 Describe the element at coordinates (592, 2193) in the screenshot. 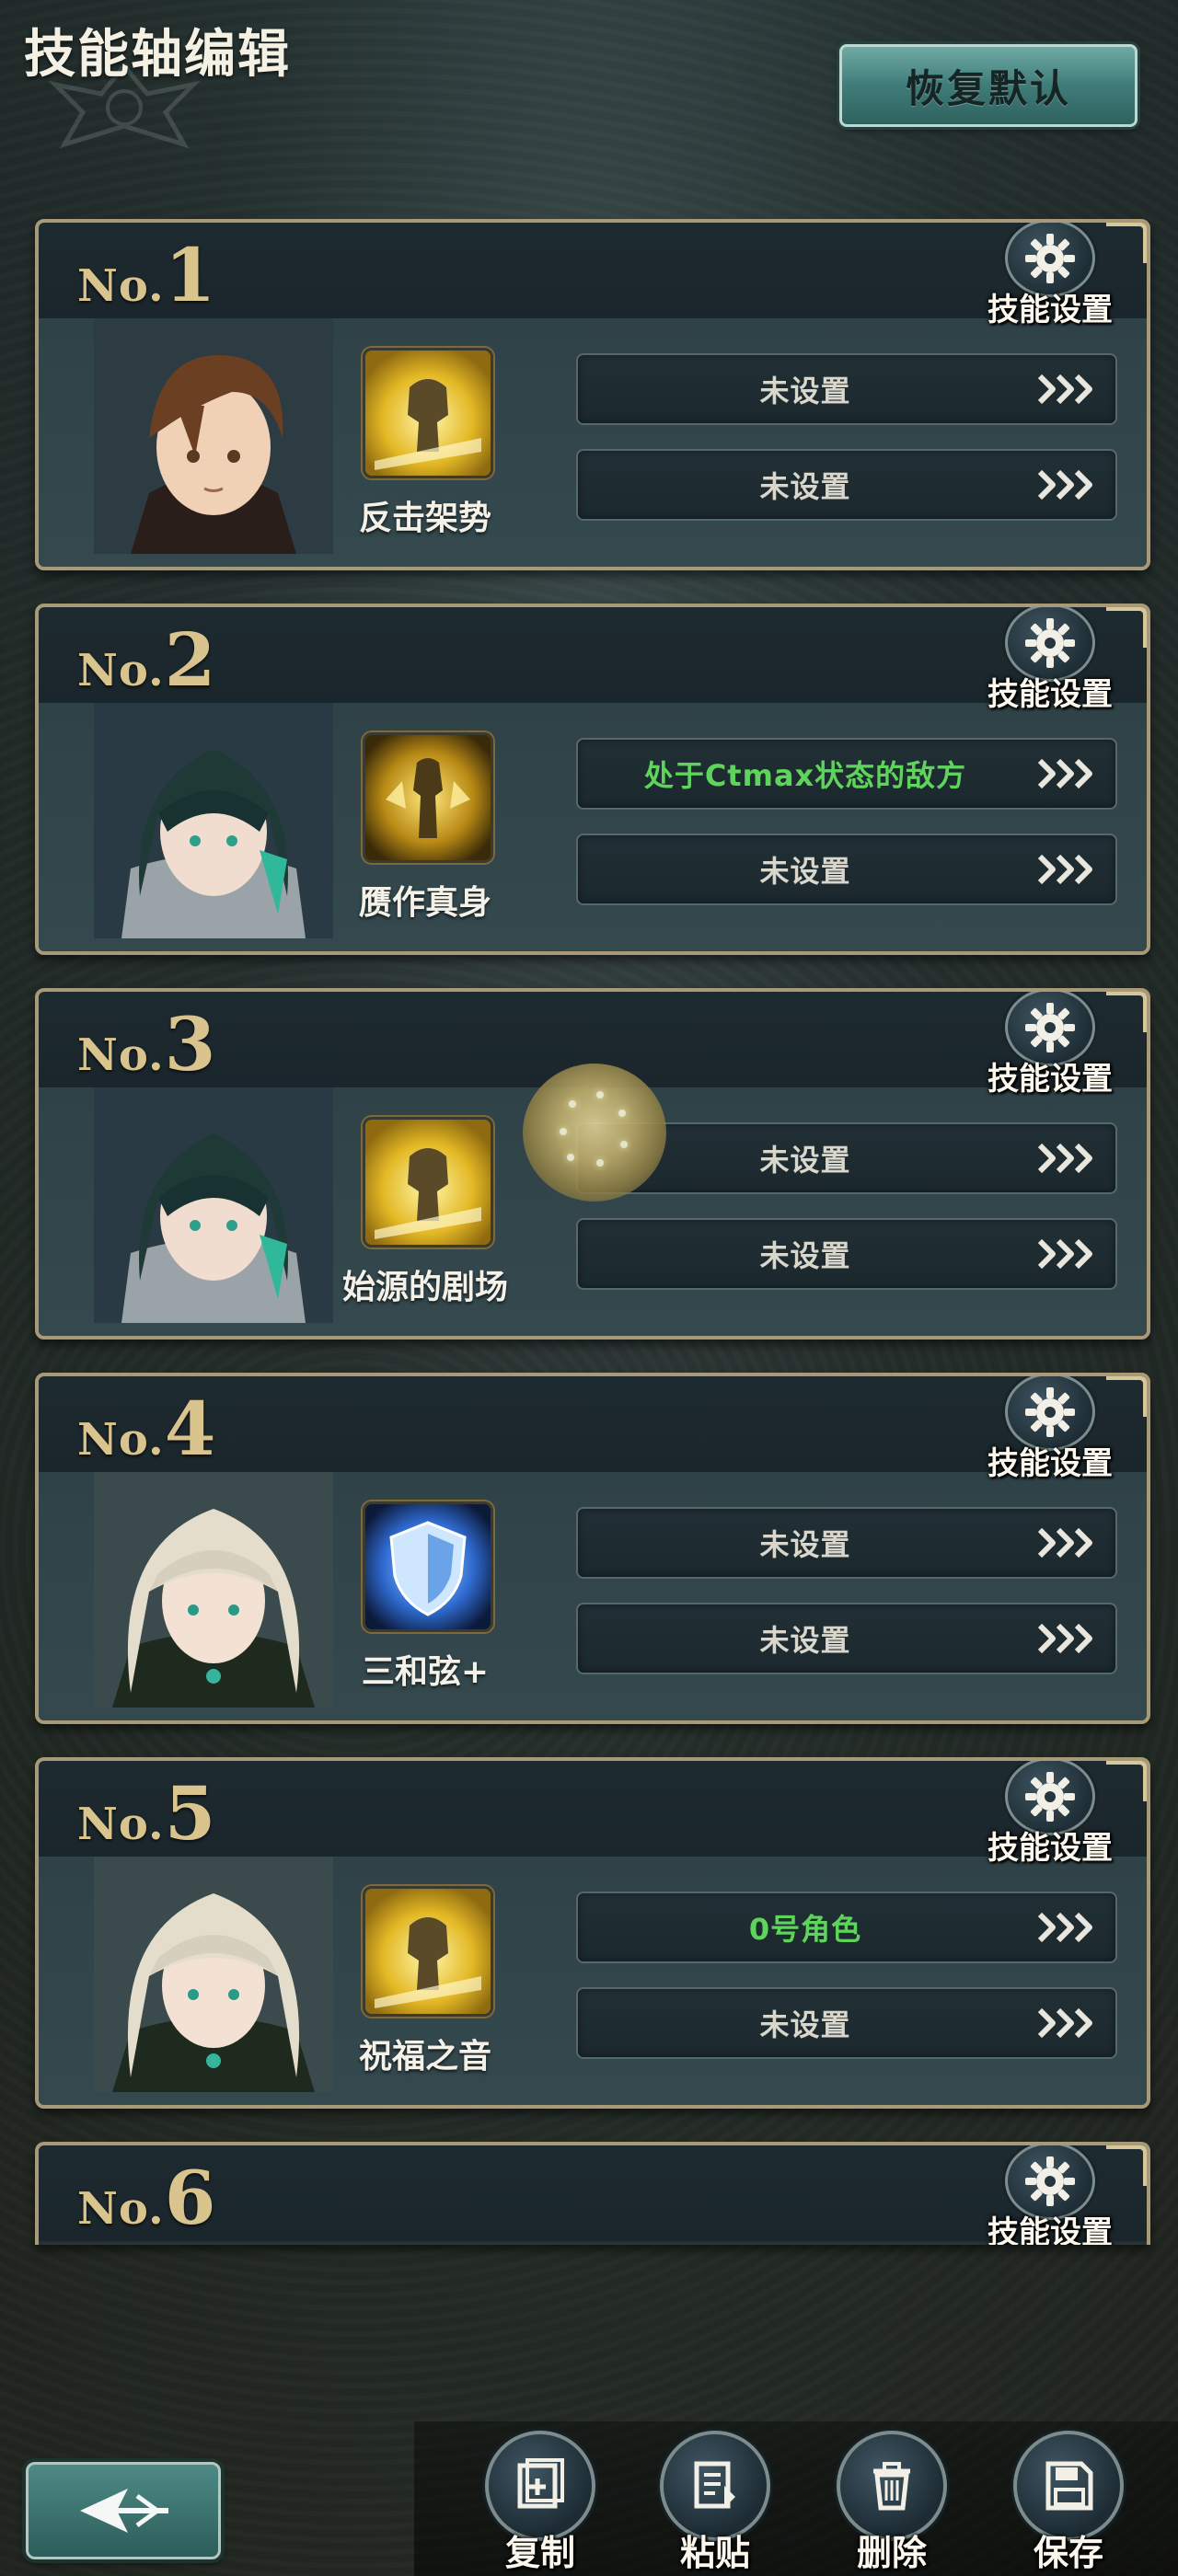

I see `skill-card-6: No.6 技能设置` at that location.